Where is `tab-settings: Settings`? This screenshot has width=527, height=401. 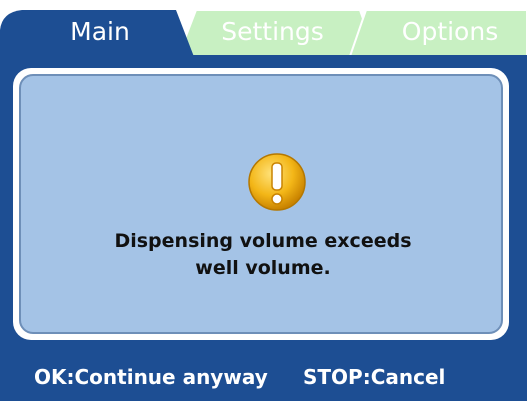 tab-settings: Settings is located at coordinates (272, 32).